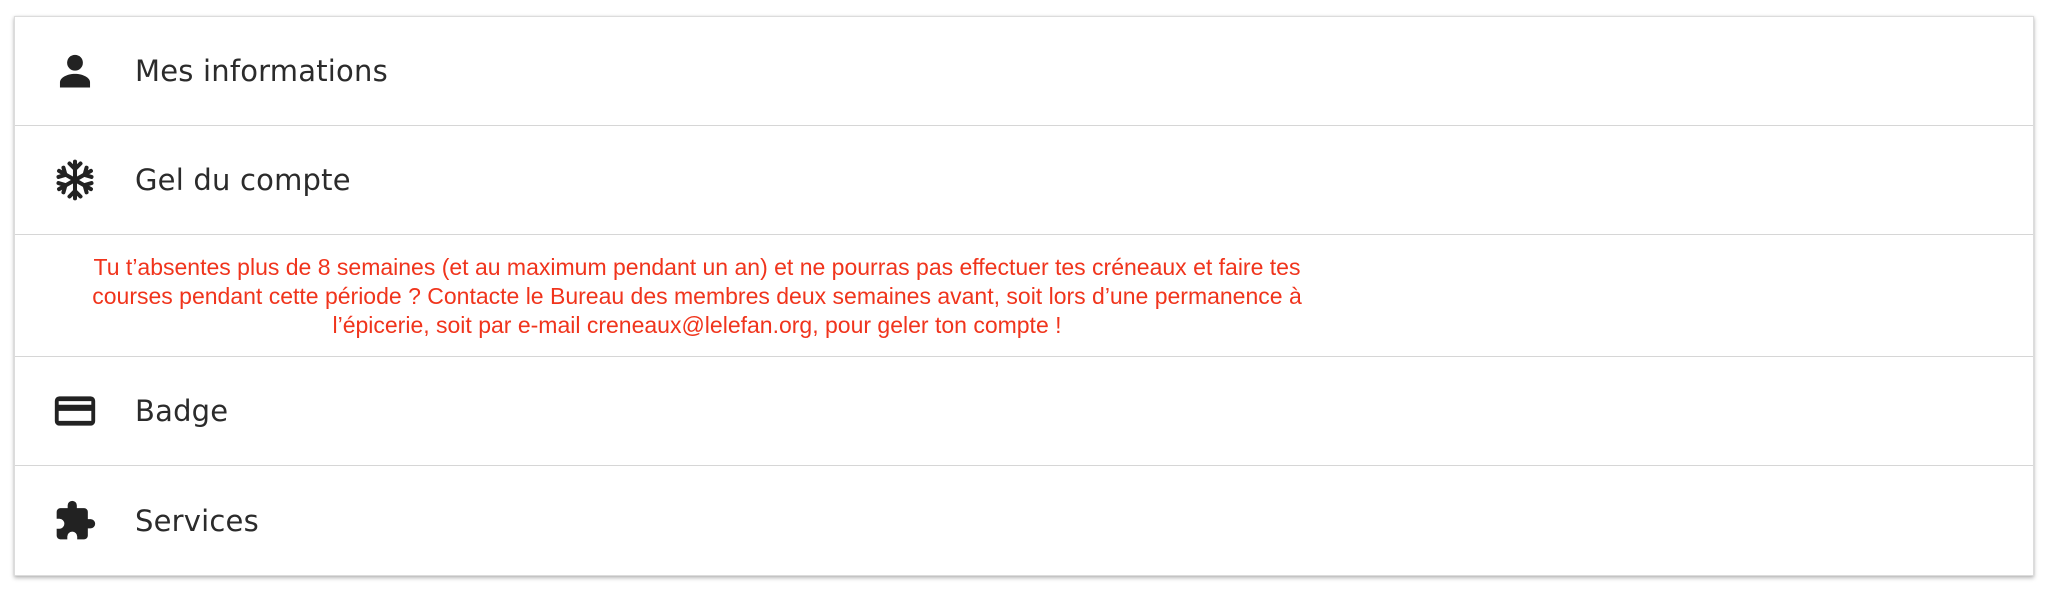 This screenshot has width=2048, height=594. I want to click on menu-item-label: Badge, so click(182, 411).